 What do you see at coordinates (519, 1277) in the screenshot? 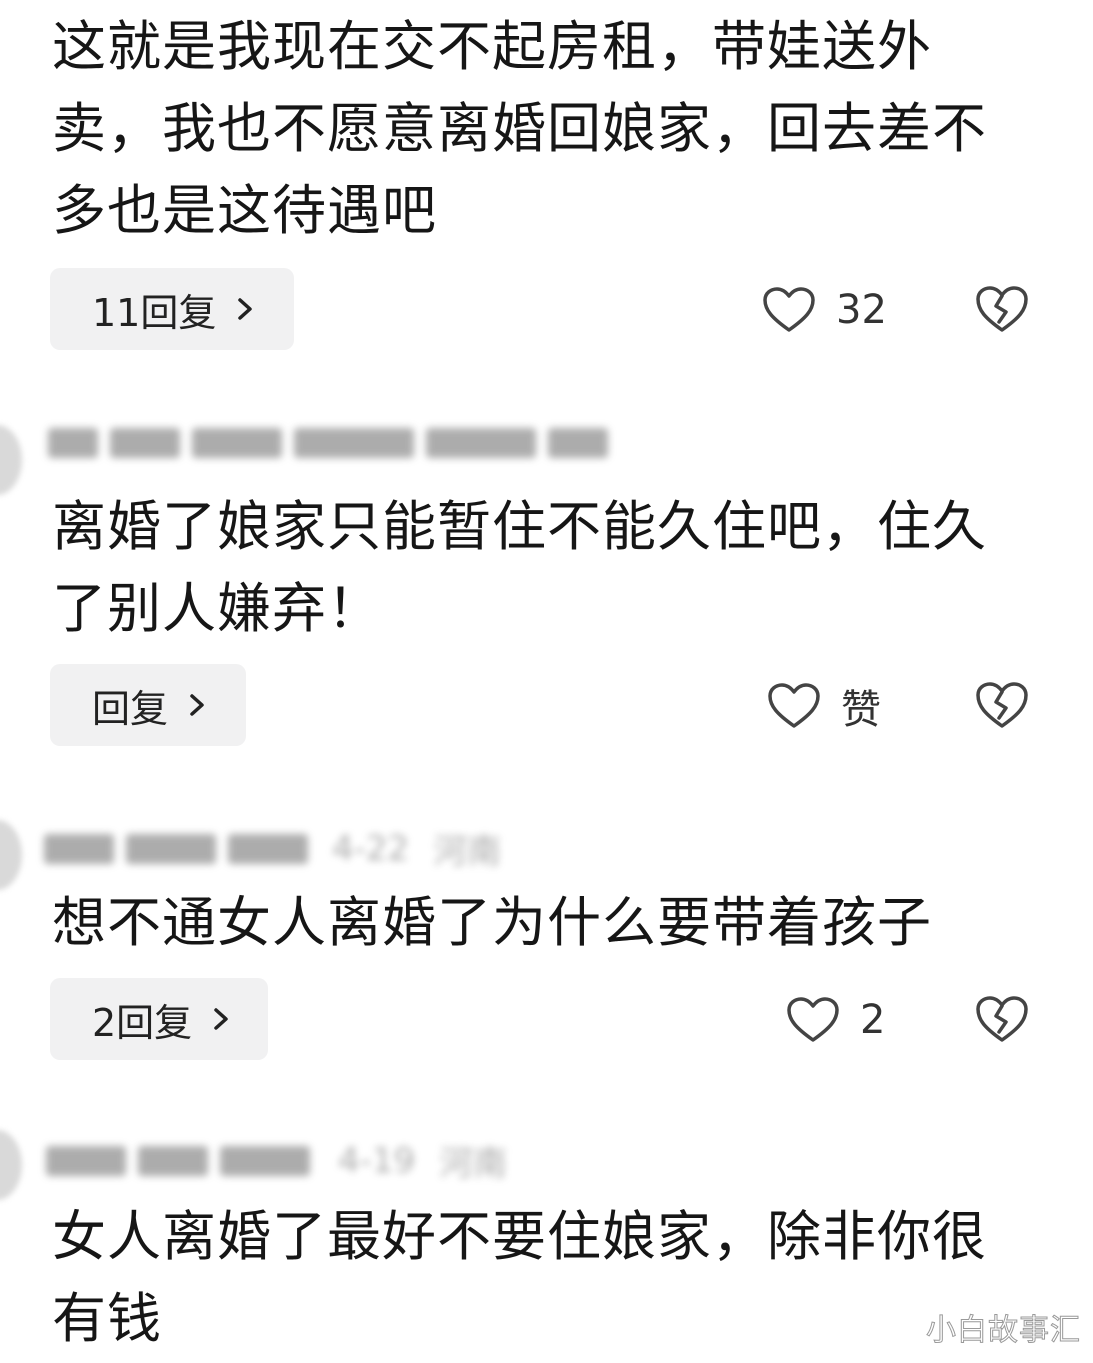
I see `comment-text: 女人离婚了最好不要住娘家，除非你很 有钱` at bounding box center [519, 1277].